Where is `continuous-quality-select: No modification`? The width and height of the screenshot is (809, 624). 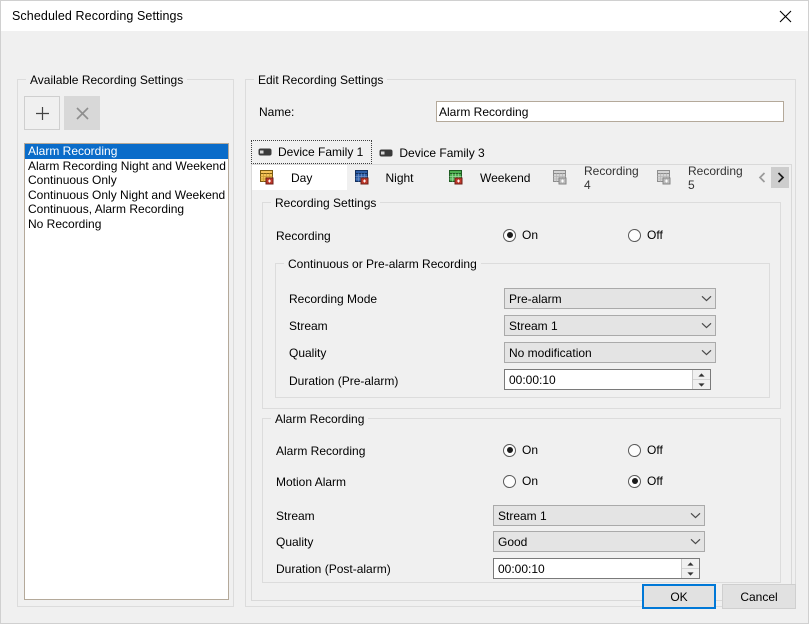 continuous-quality-select: No modification is located at coordinates (610, 352).